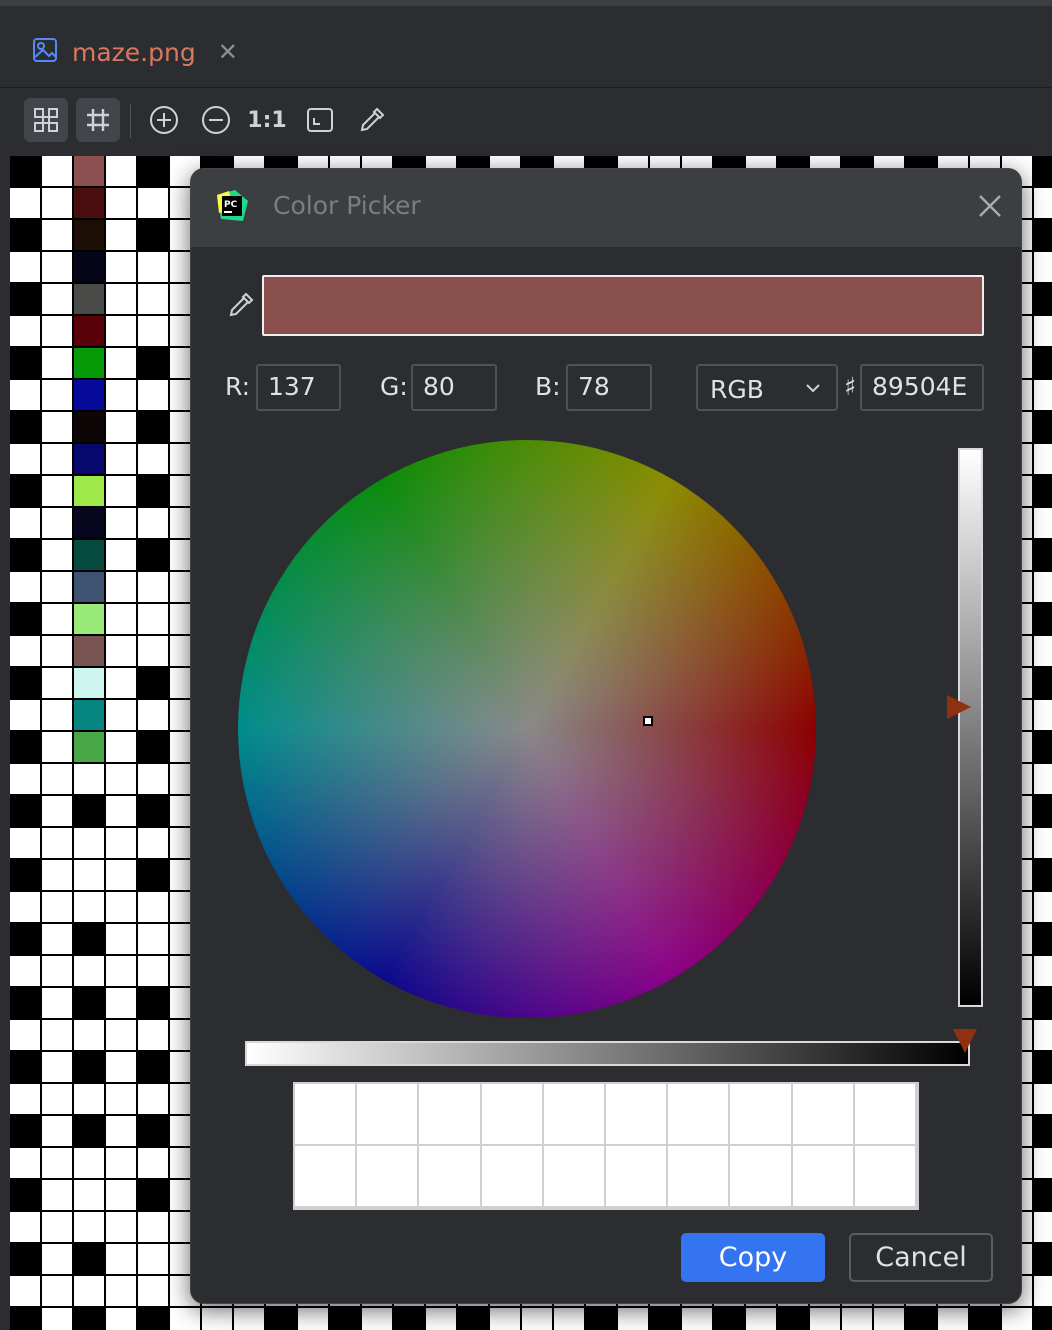 The image size is (1052, 1330). Describe the element at coordinates (607, 1053) in the screenshot. I see `opacity-slider` at that location.